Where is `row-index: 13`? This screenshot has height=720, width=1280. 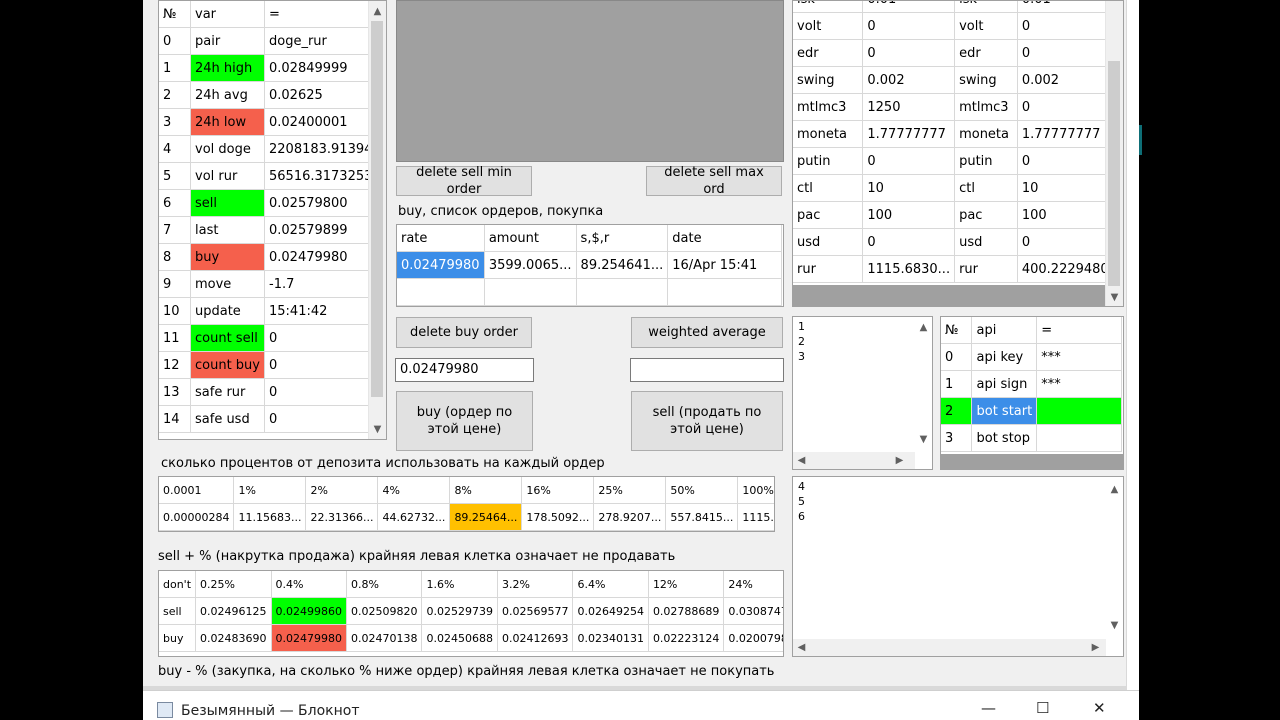 row-index: 13 is located at coordinates (175, 392).